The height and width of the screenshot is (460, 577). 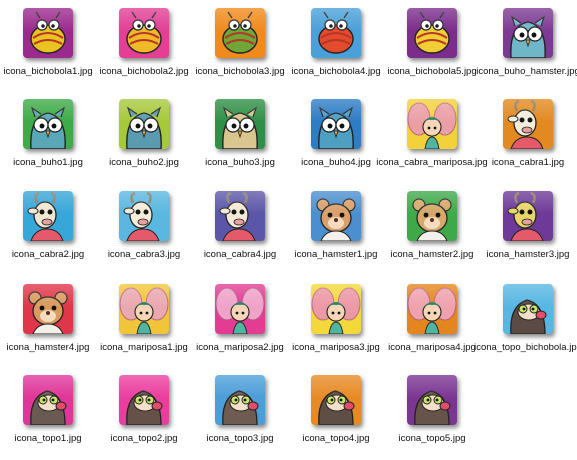 What do you see at coordinates (336, 347) in the screenshot?
I see `file-name-label: icona_mariposa3.jpg` at bounding box center [336, 347].